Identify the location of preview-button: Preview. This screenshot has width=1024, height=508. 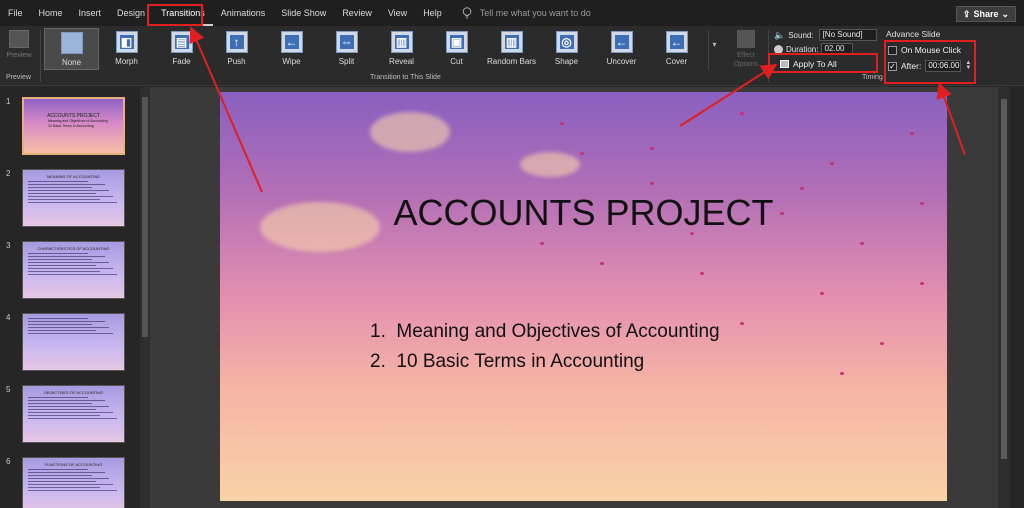
(19, 49).